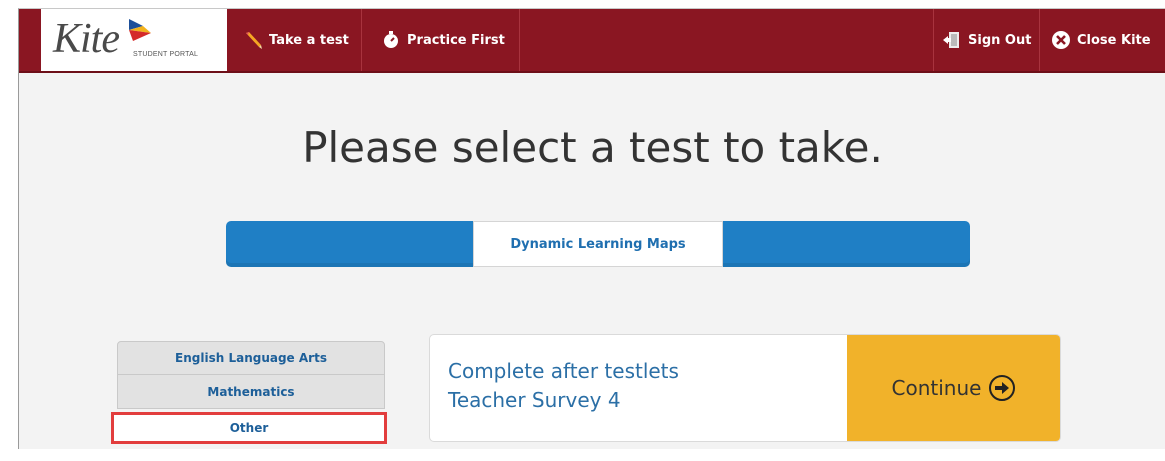  I want to click on kite-logo: Kite STUDENT PORTAL, so click(134, 40).